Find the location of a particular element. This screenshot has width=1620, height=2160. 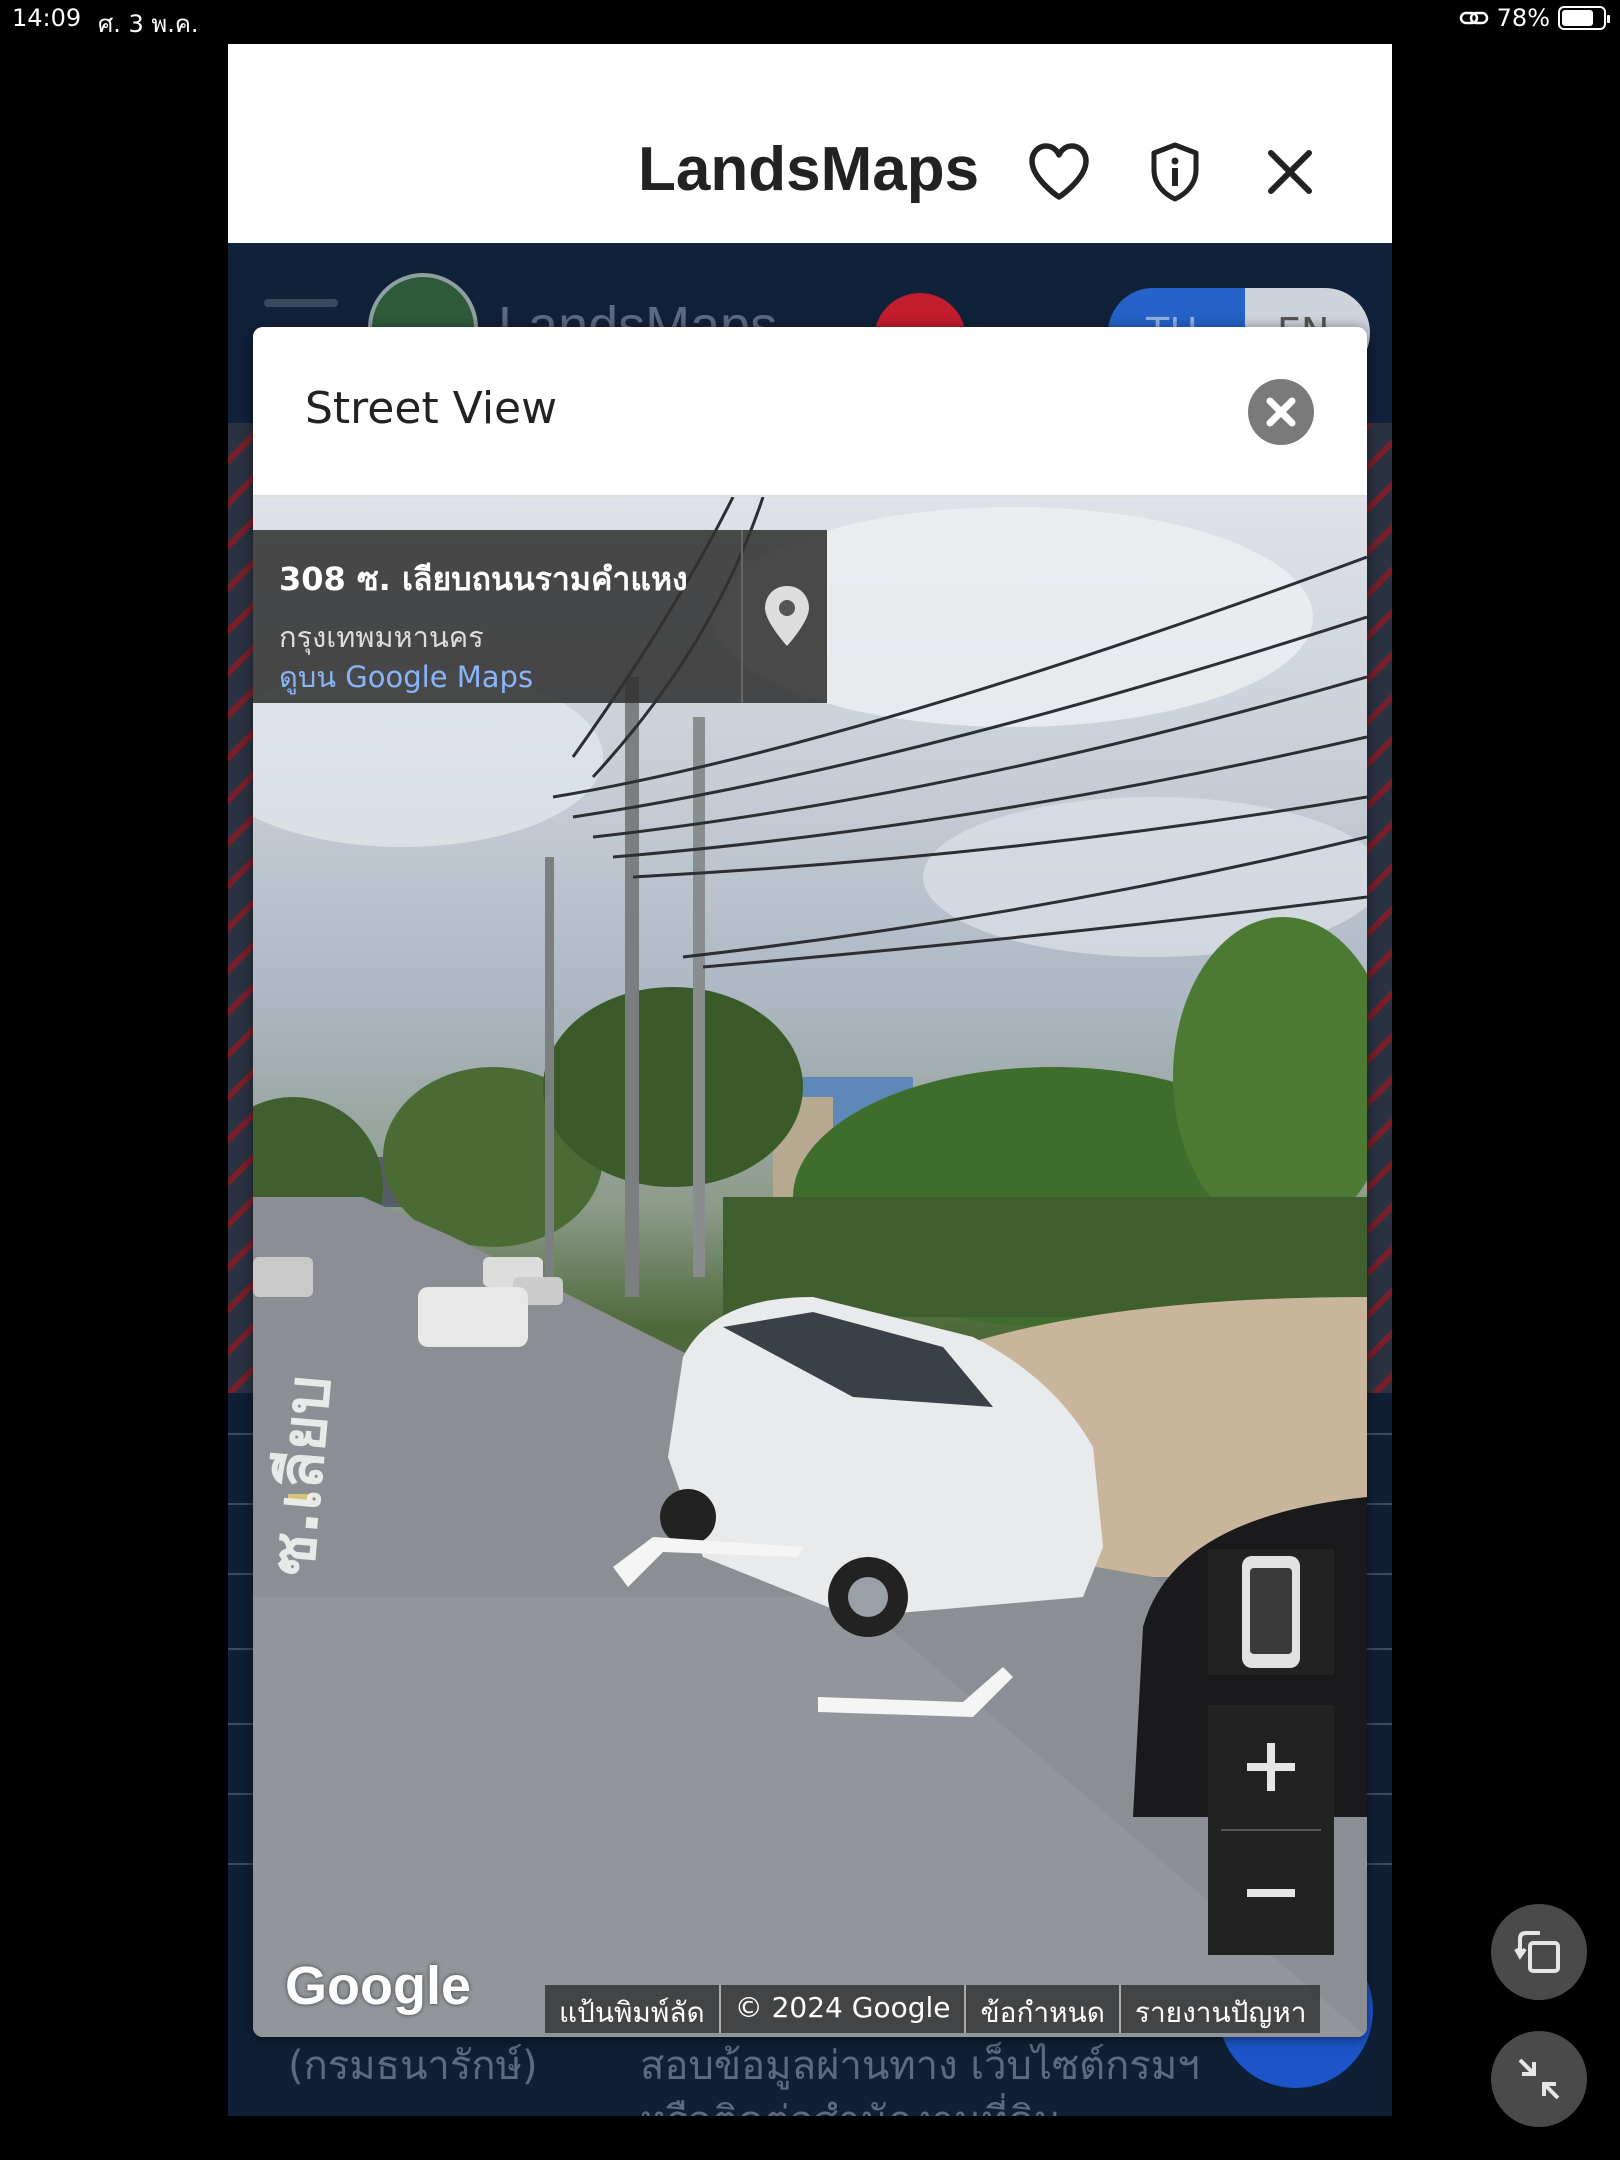

close-icon is located at coordinates (1290, 172).